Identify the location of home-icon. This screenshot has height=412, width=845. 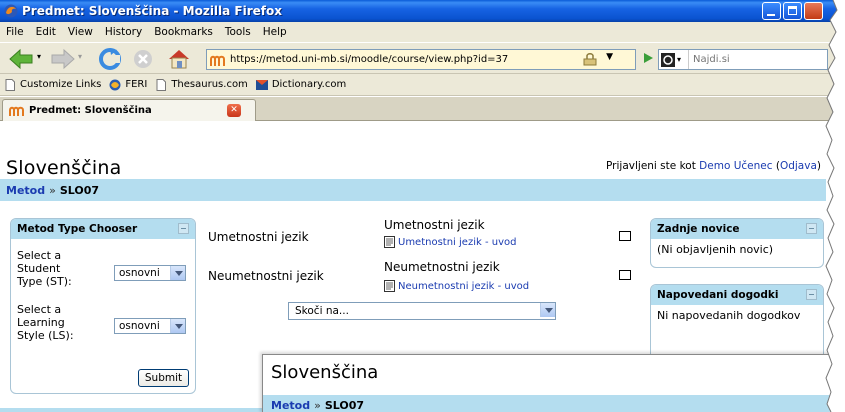
(179, 59).